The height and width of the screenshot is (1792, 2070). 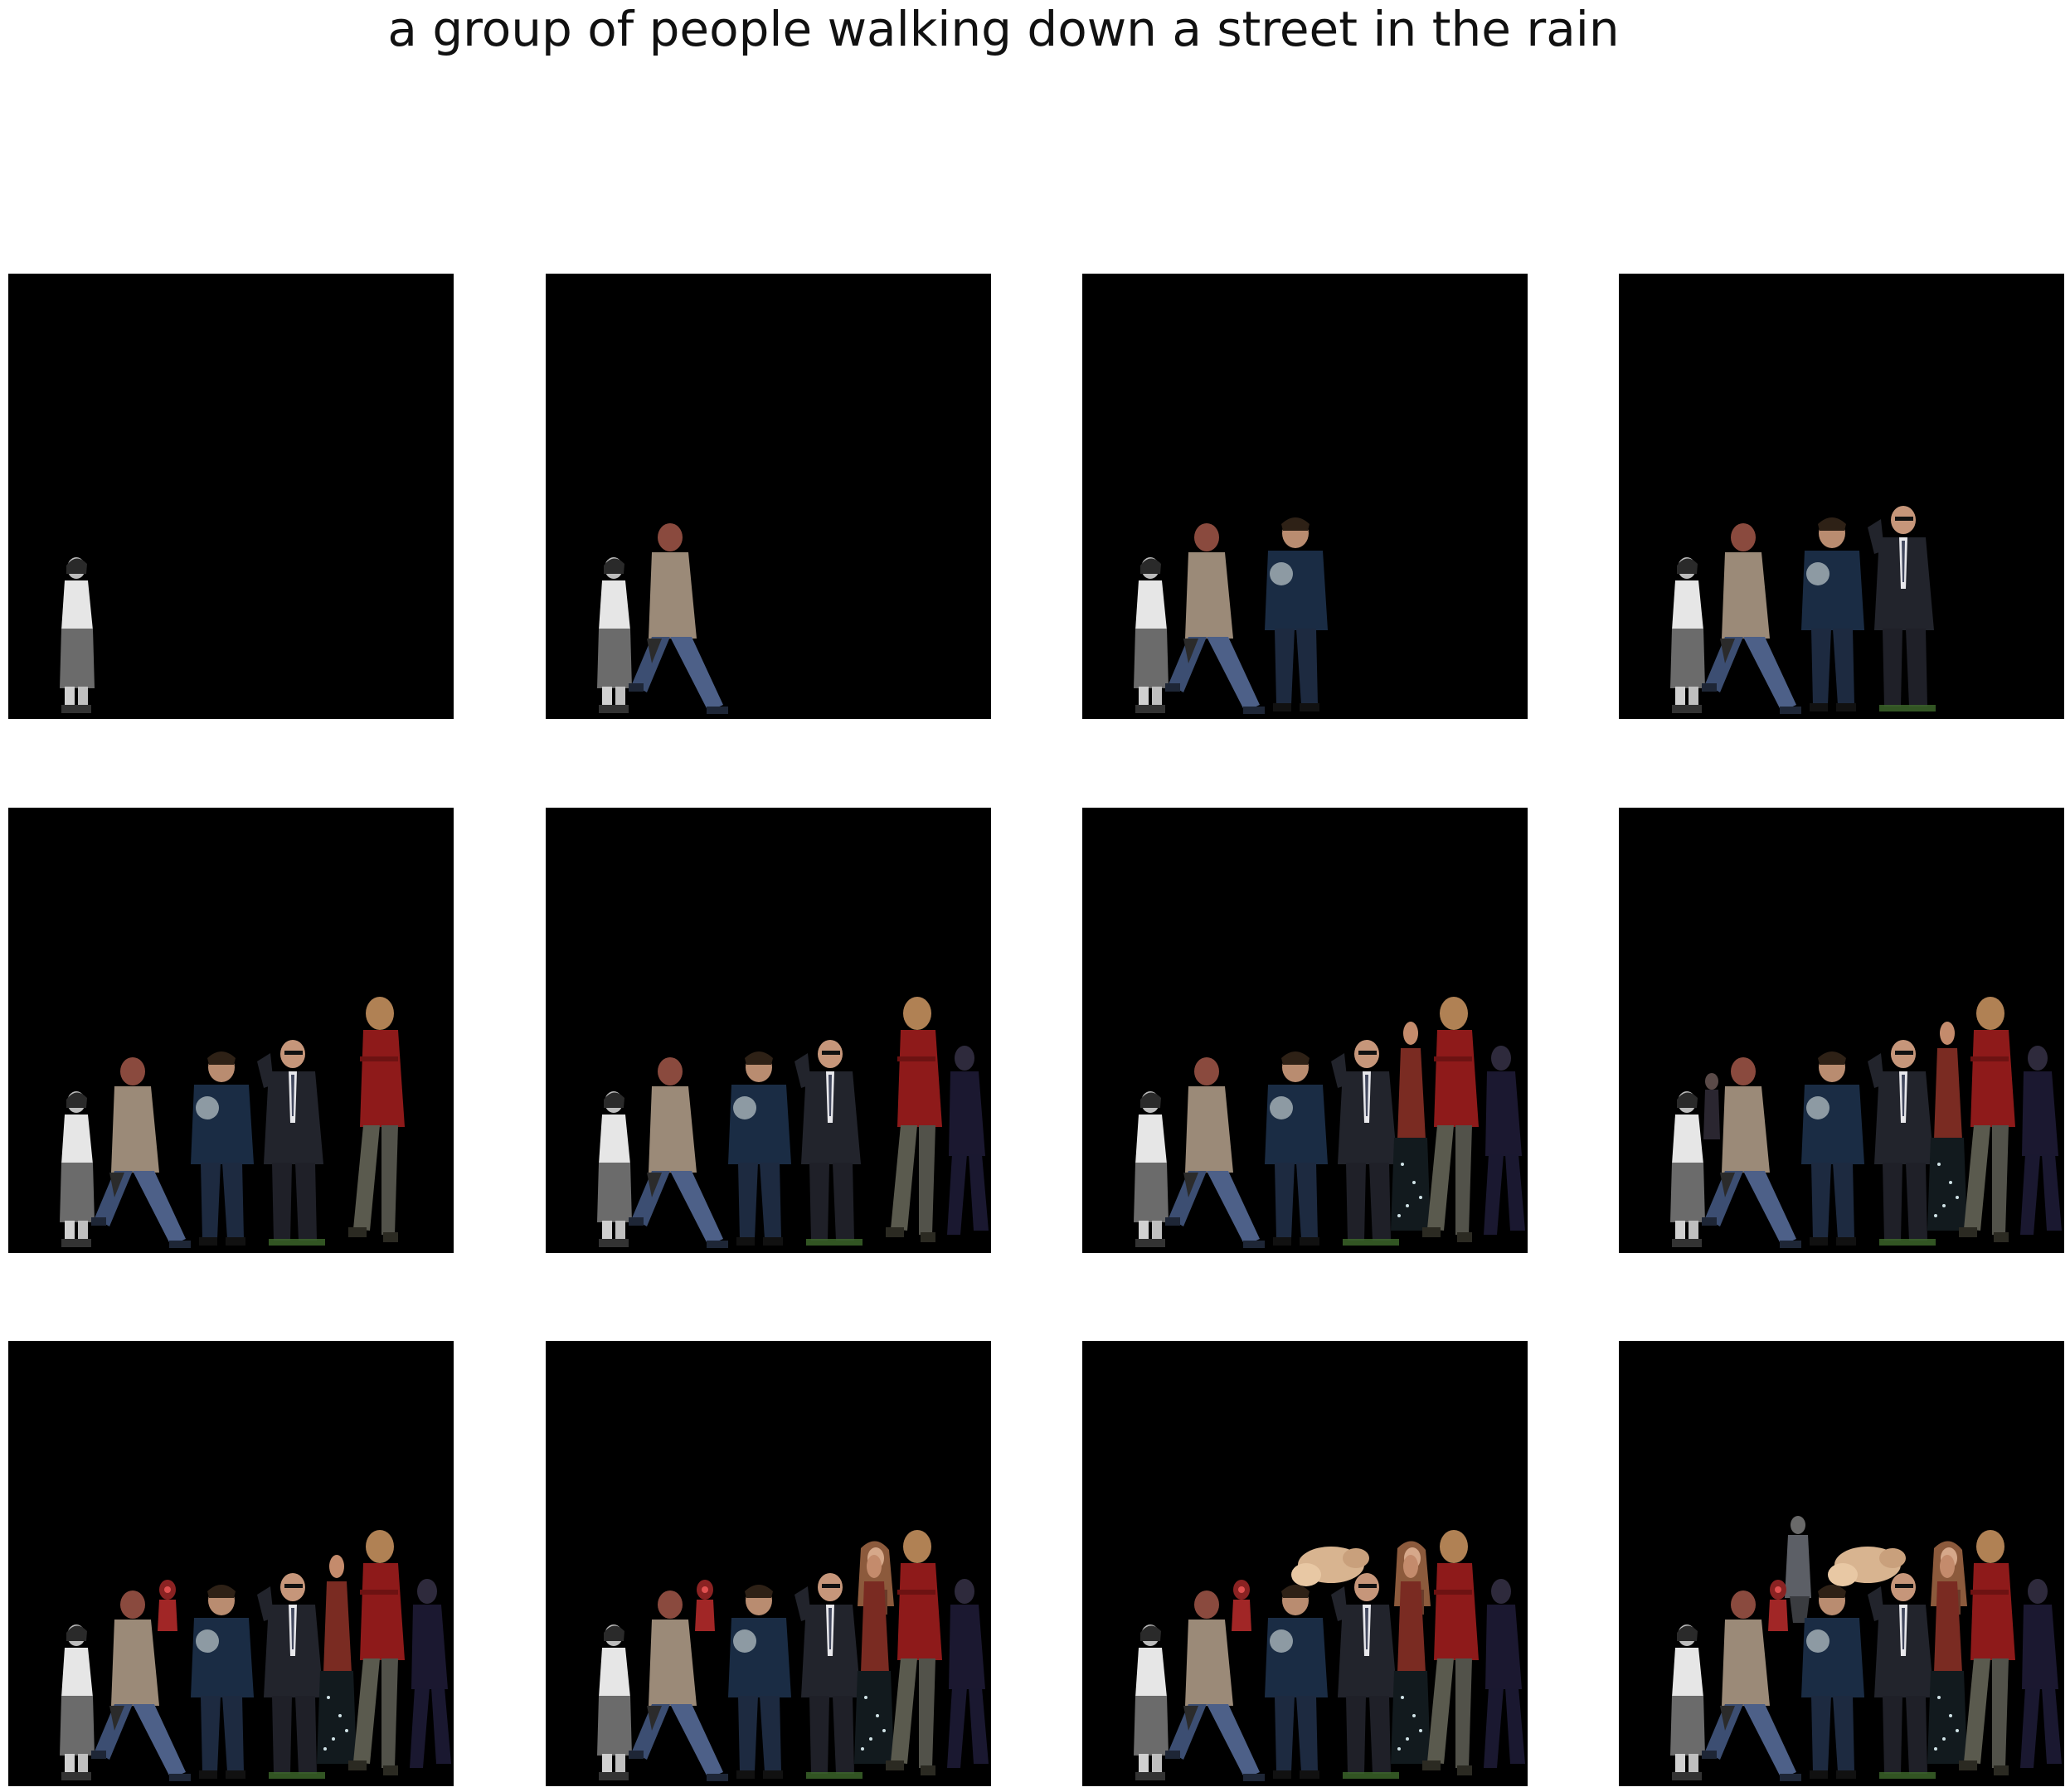 I want to click on frame-10-scene, so click(x=793, y=1655).